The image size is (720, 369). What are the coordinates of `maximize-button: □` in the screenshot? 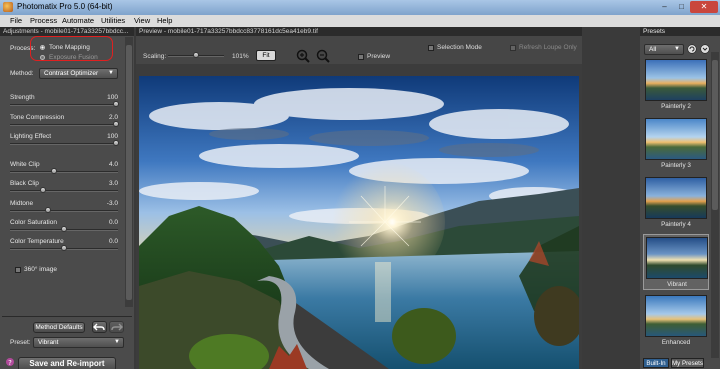 It's located at (681, 7).